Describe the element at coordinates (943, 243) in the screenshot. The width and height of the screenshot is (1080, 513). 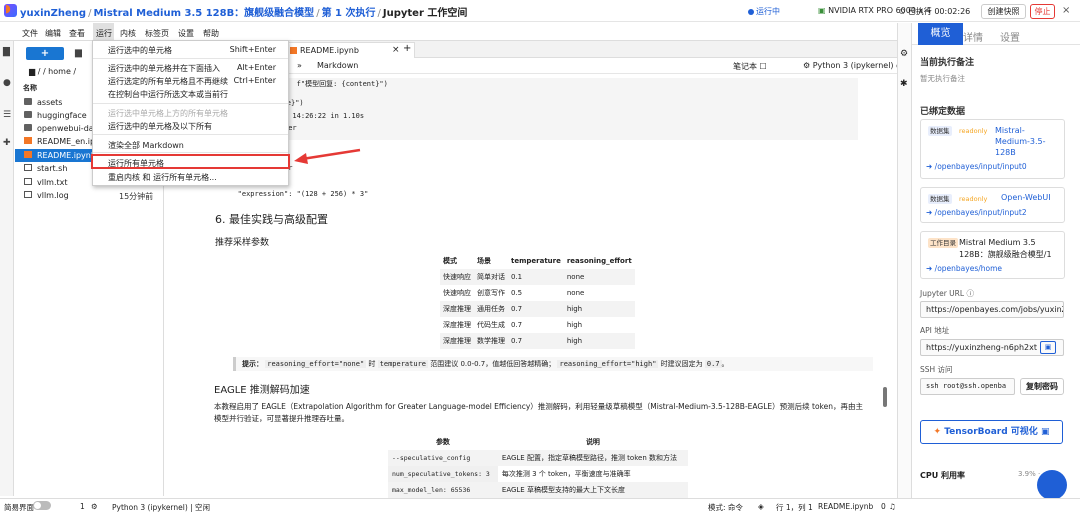
I see `workdir-tag: 工作目录` at that location.